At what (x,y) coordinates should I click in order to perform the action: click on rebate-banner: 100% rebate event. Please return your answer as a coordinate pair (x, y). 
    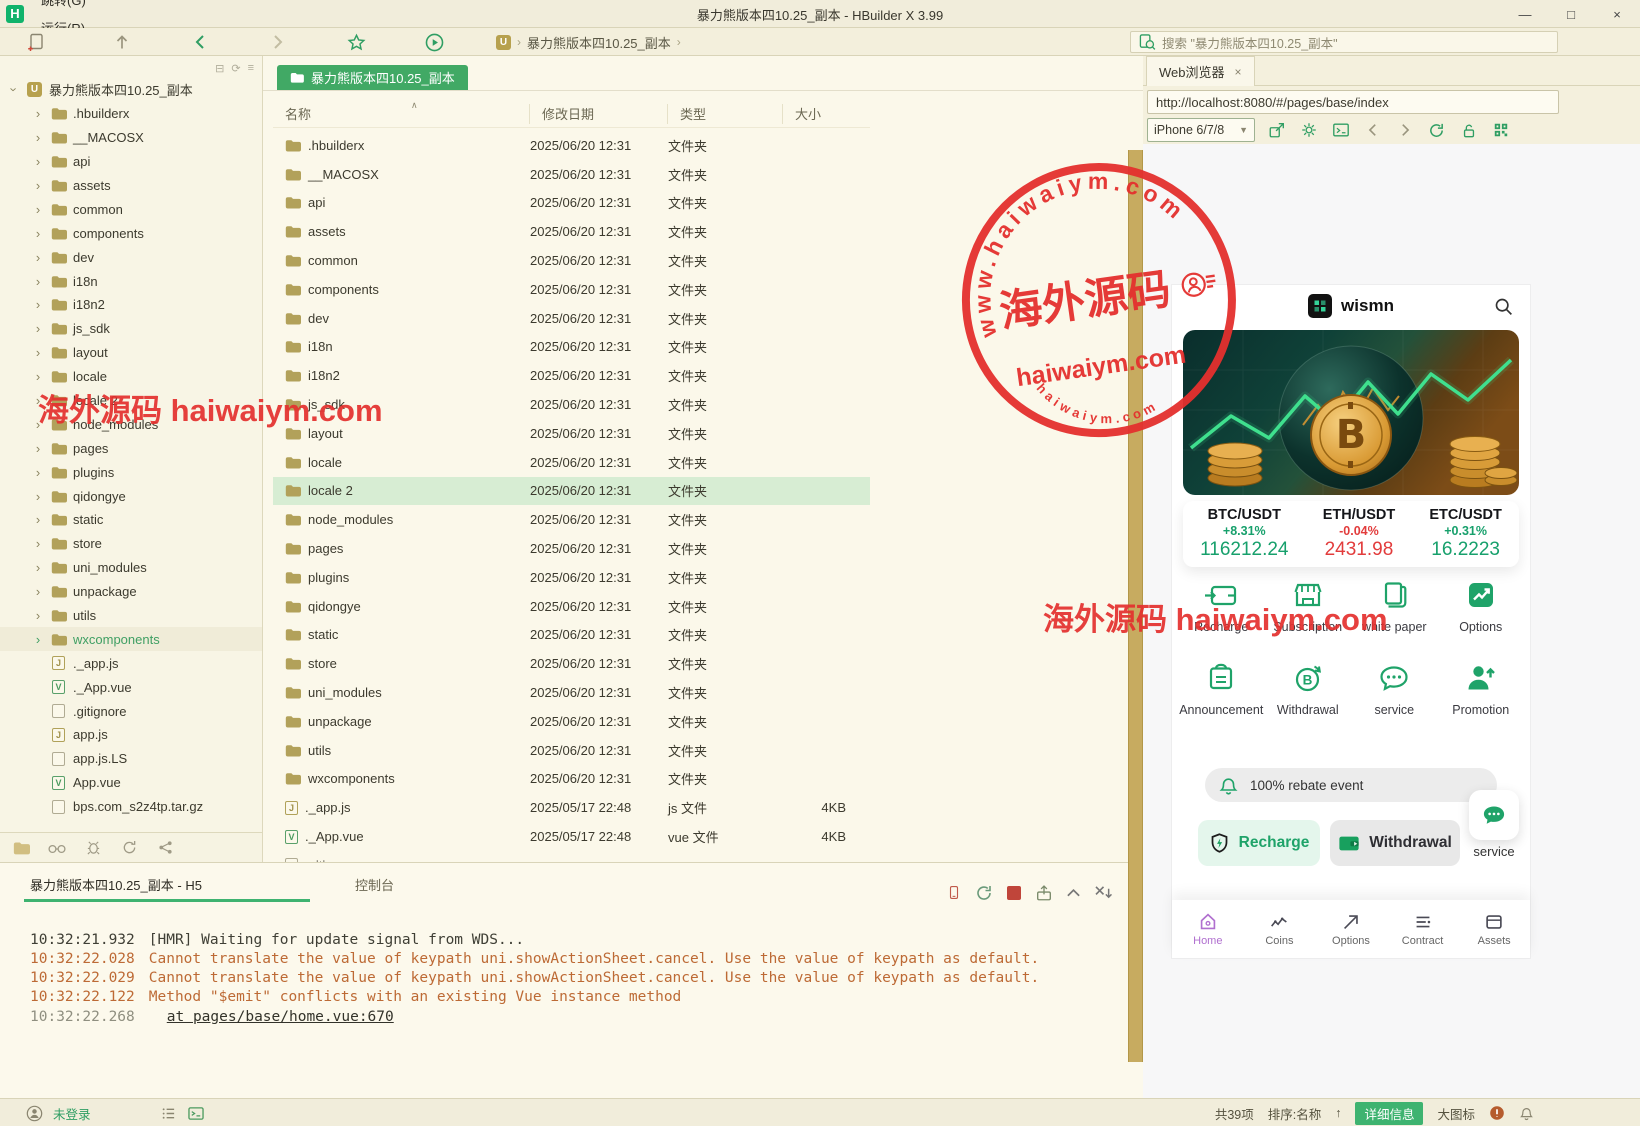
    Looking at the image, I should click on (1351, 785).